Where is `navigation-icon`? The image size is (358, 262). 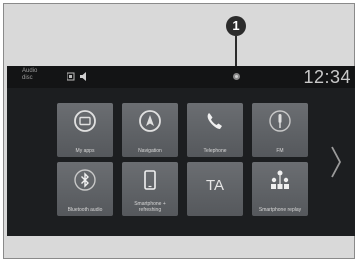 navigation-icon is located at coordinates (150, 121).